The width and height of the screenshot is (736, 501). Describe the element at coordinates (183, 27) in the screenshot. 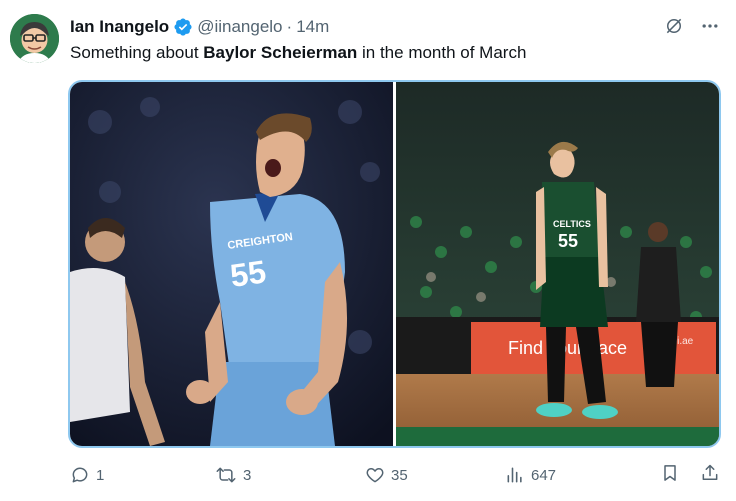

I see `verified-badge-icon` at that location.